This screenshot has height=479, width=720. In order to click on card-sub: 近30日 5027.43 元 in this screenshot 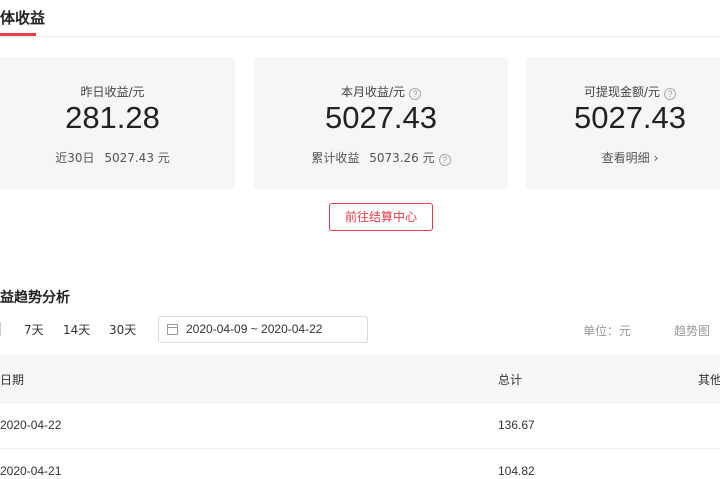, I will do `click(117, 157)`.